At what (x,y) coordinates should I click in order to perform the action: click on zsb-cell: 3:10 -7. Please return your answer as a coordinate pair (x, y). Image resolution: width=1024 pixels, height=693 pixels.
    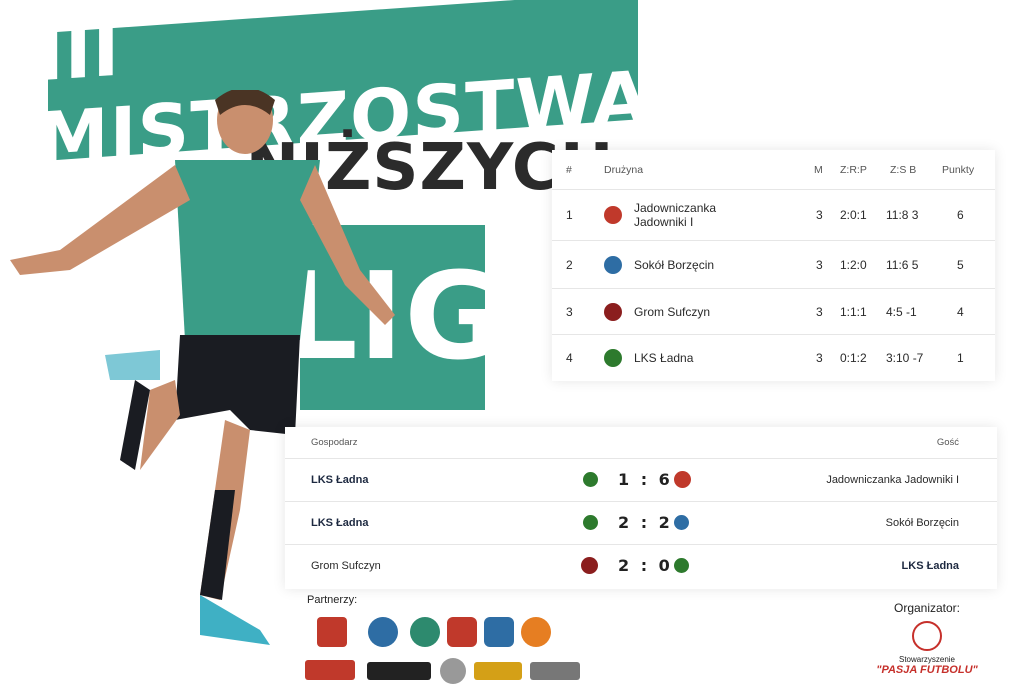
    Looking at the image, I should click on (905, 358).